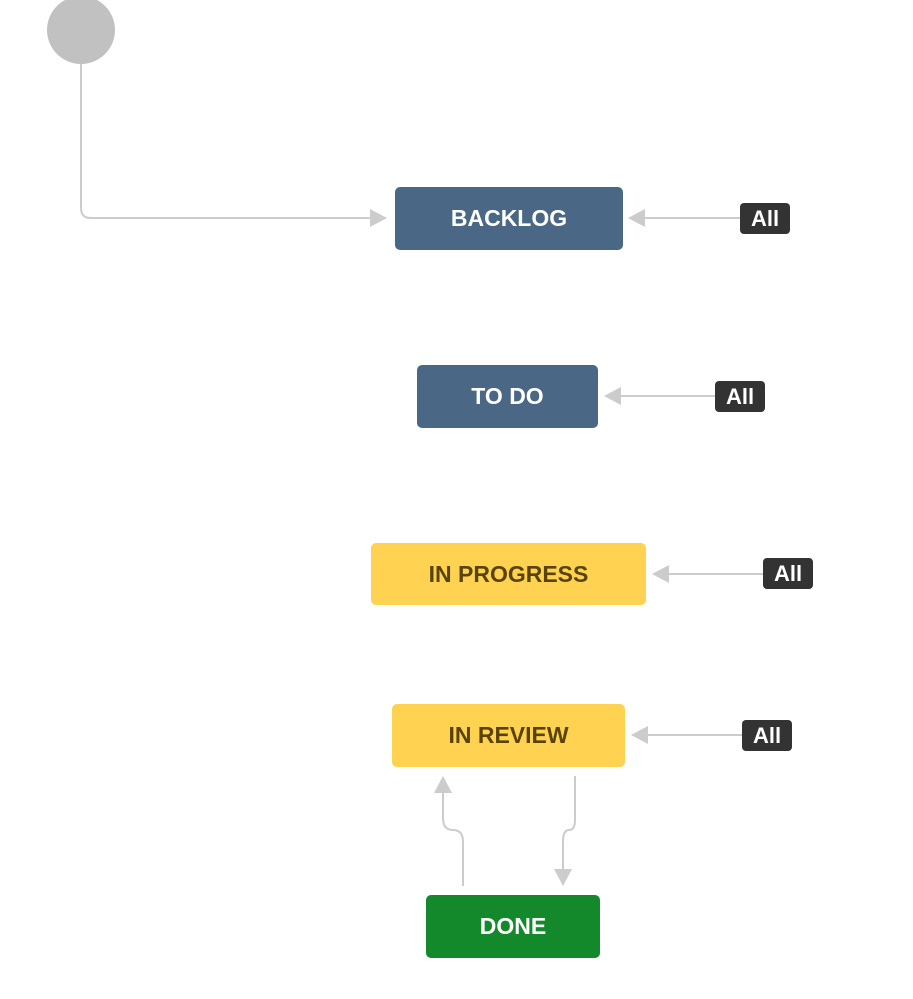 The image size is (913, 999). I want to click on edge-in-review-to-done, so click(569, 824).